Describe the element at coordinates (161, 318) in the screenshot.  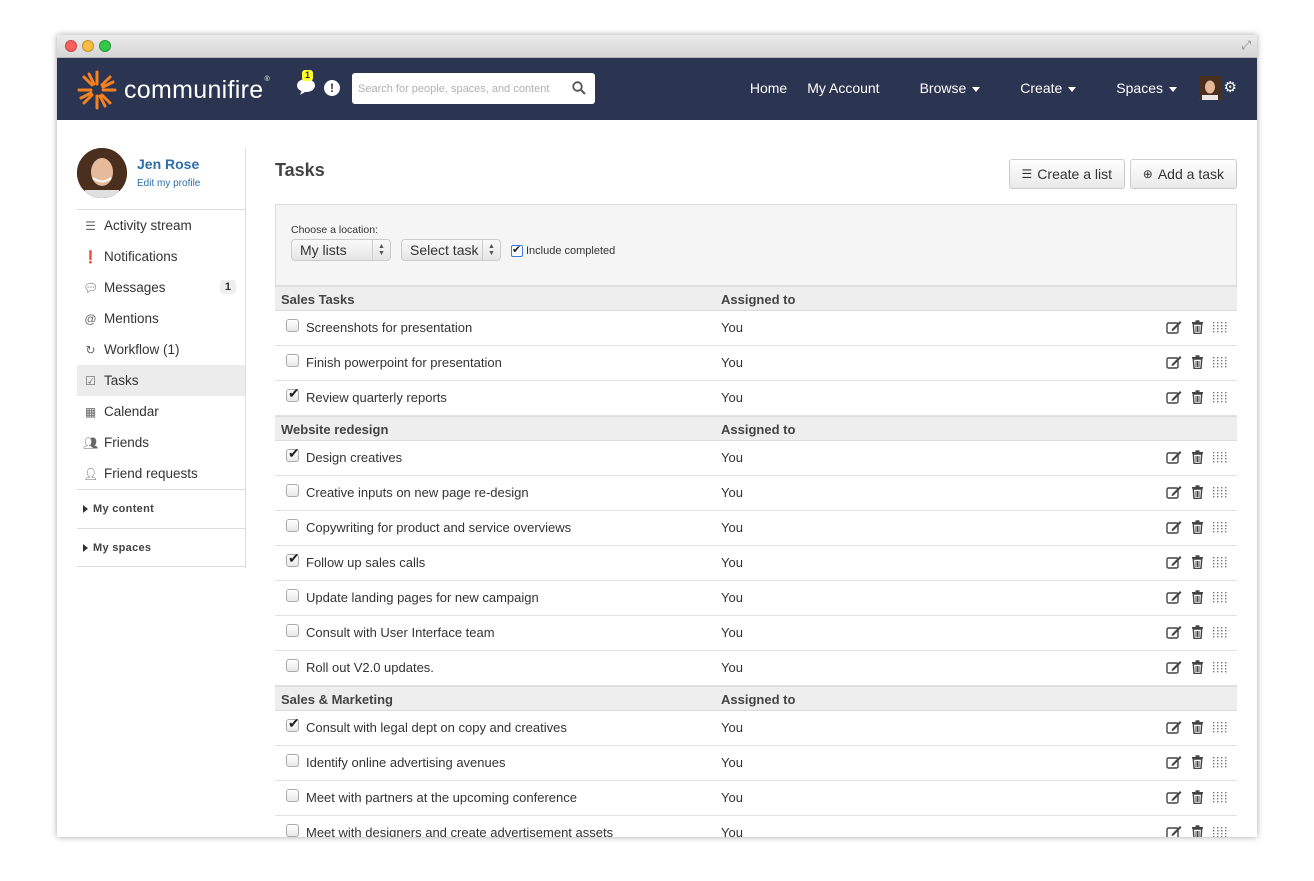
I see `sidebar-item-mentions: @ Mentions` at that location.